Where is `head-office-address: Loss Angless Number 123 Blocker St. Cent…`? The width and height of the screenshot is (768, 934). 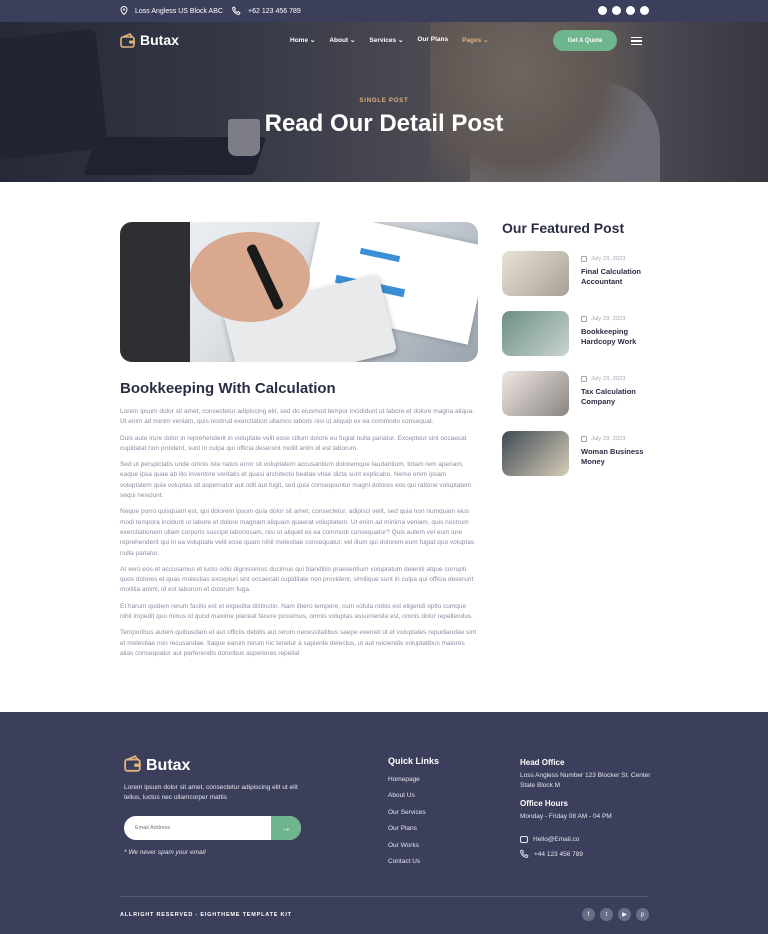
head-office-address: Loss Angless Number 123 Blocker St. Cent… is located at coordinates (585, 780).